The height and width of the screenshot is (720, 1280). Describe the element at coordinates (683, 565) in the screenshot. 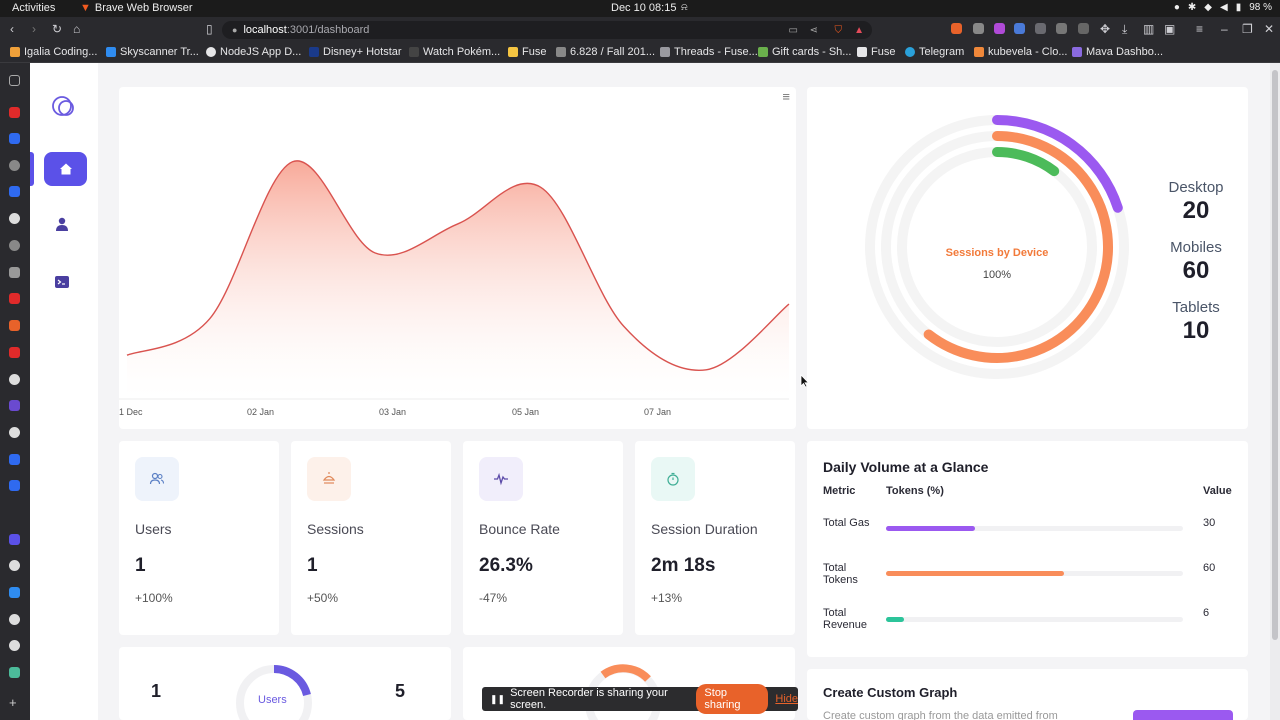

I see `stat-value: 2m 18s` at that location.